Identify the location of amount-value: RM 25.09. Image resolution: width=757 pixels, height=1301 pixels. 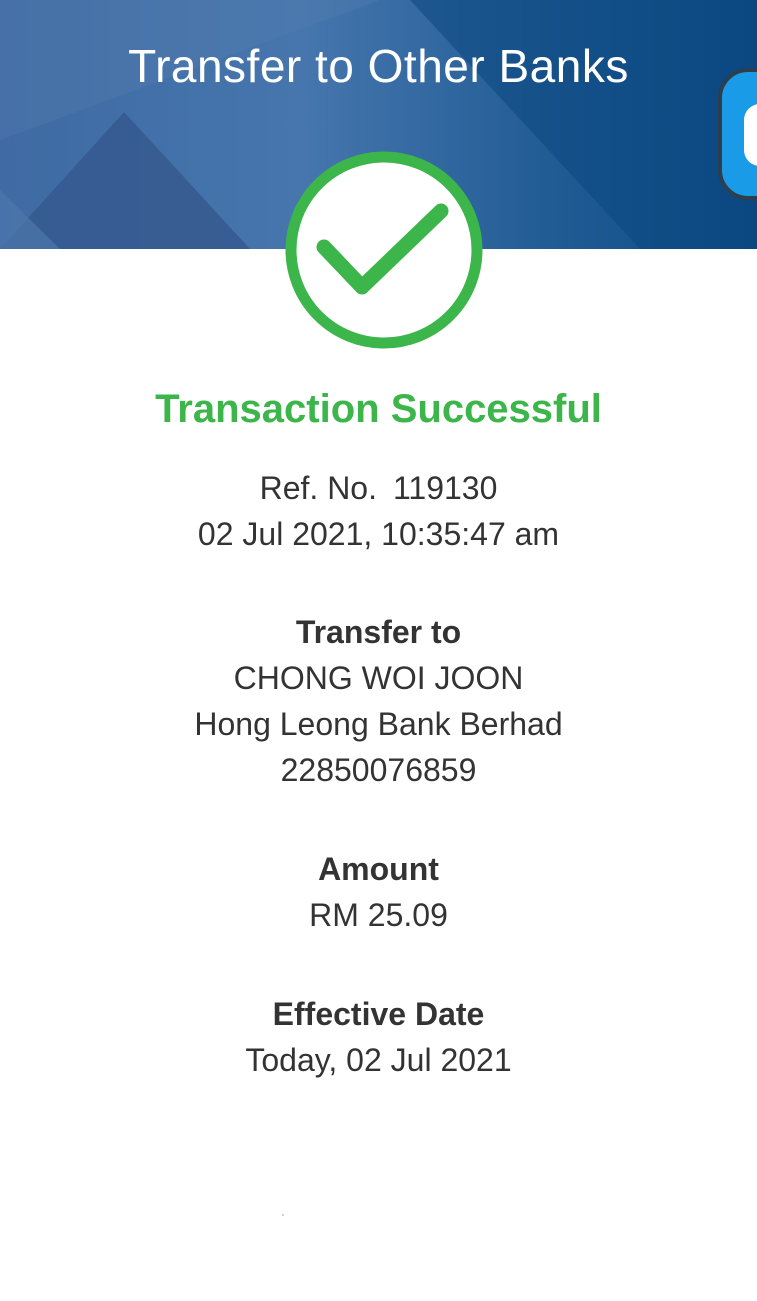
(378, 915).